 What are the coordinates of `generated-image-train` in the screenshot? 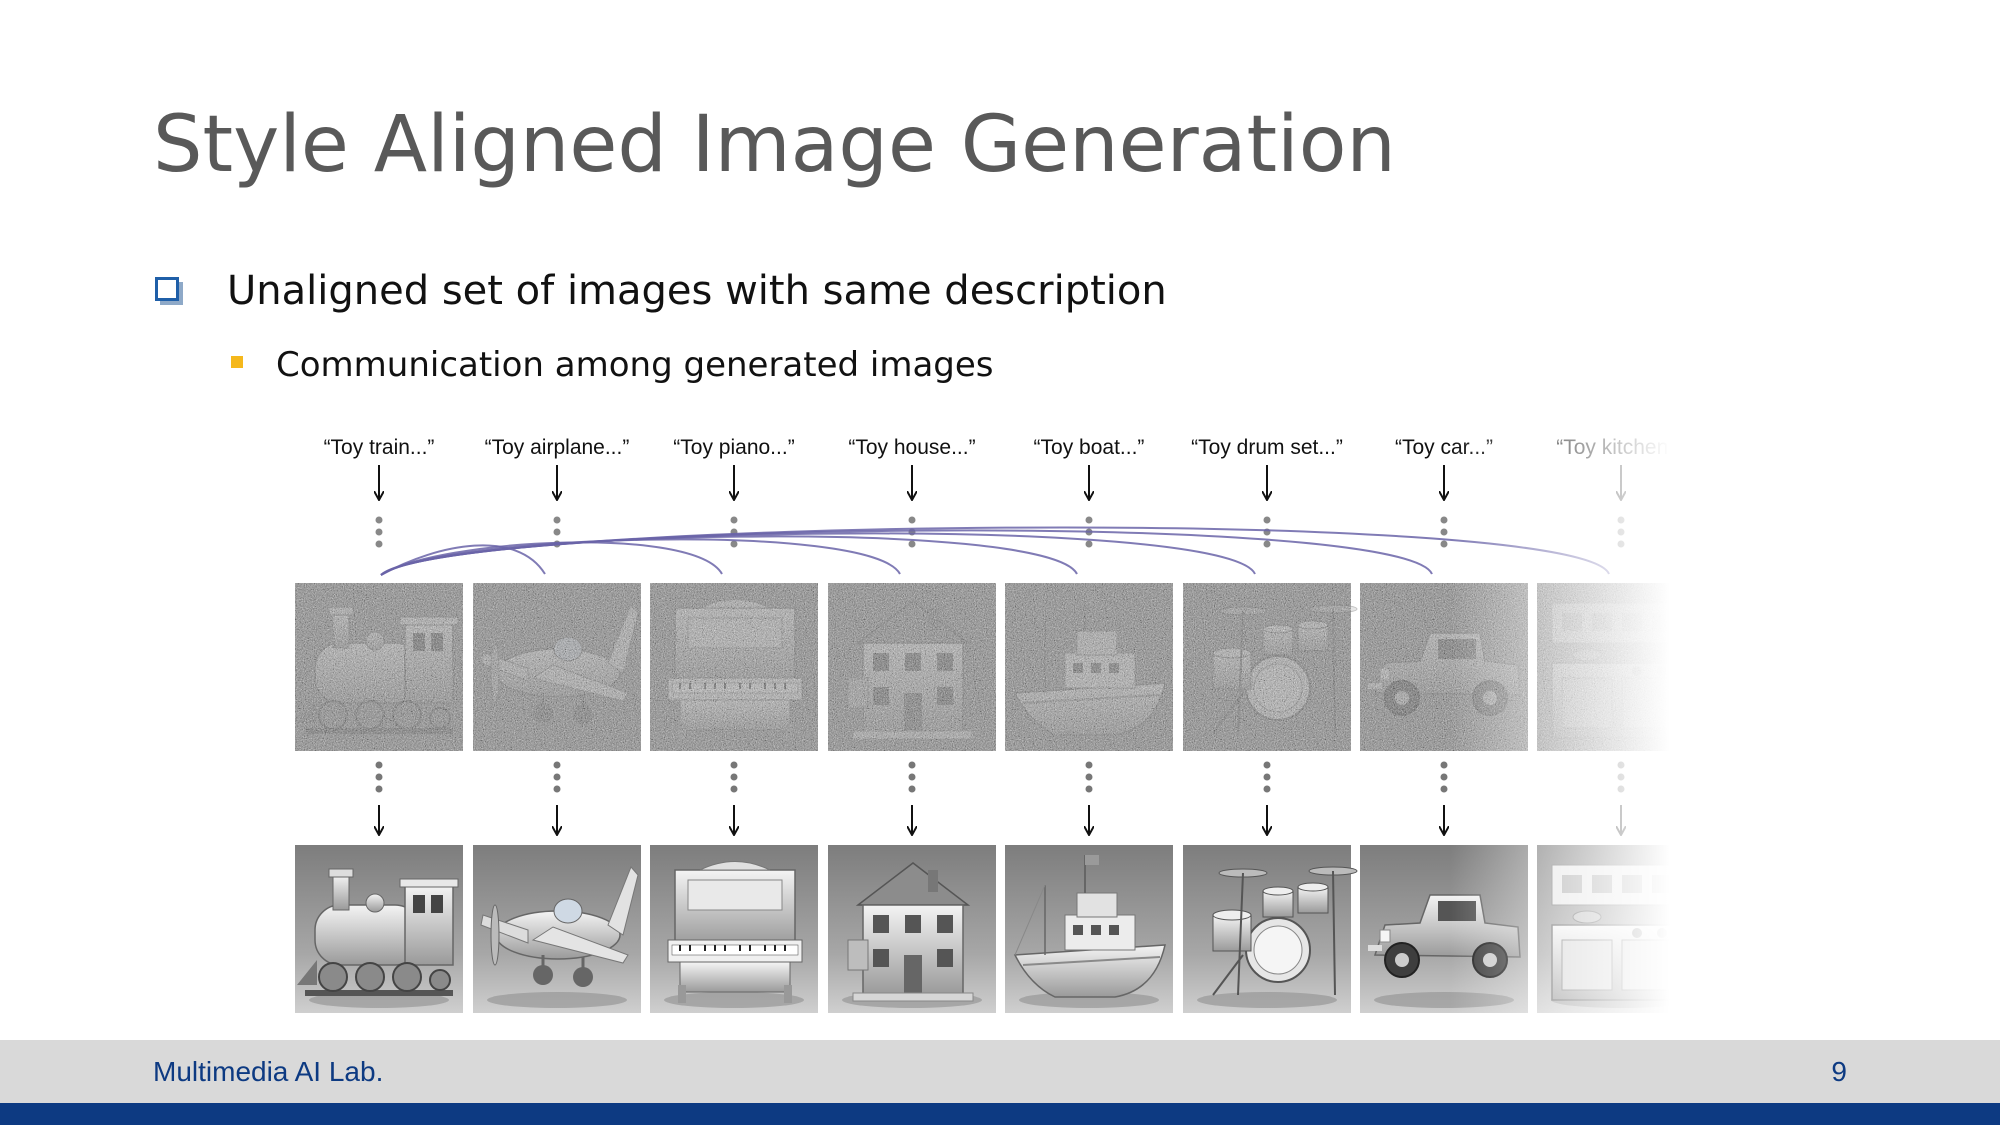 It's located at (379, 929).